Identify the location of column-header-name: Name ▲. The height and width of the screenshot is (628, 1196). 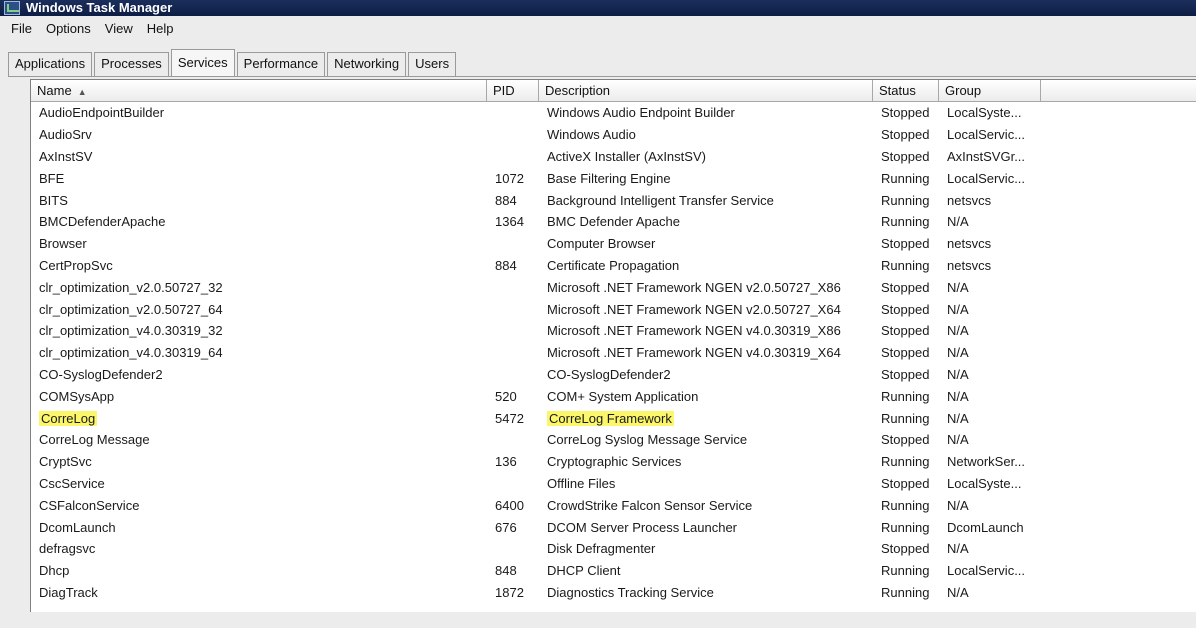
(259, 91).